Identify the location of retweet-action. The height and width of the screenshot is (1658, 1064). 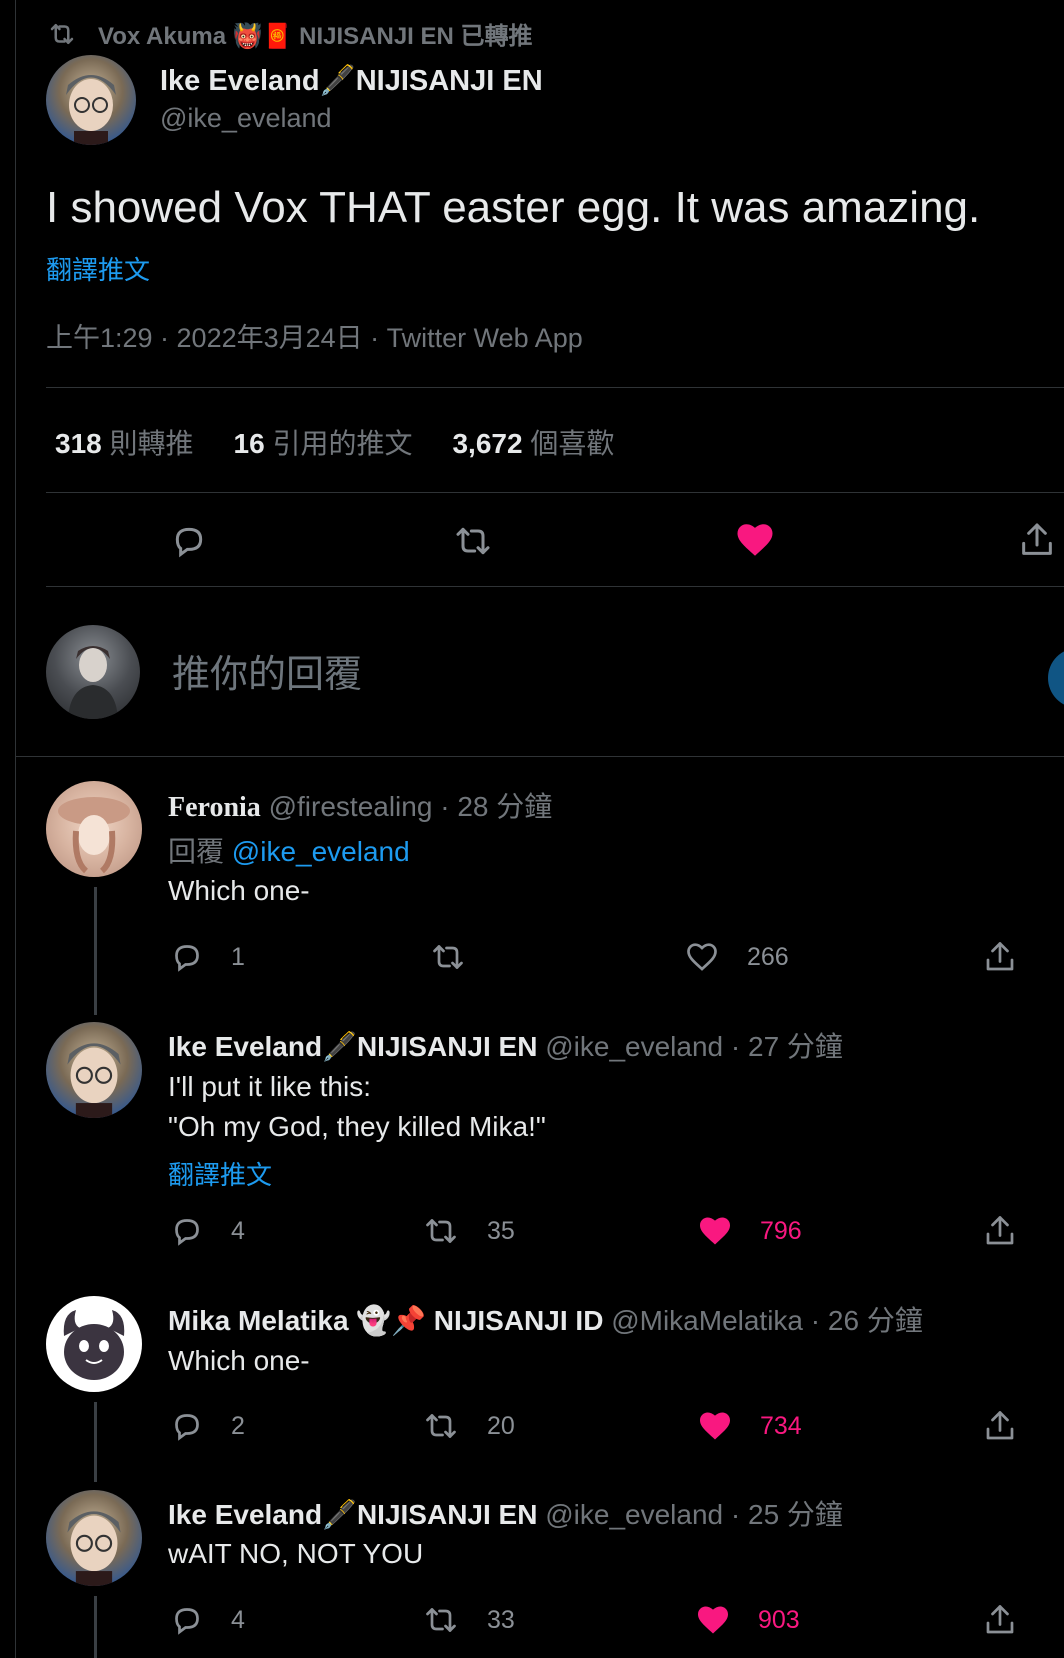
(461, 957).